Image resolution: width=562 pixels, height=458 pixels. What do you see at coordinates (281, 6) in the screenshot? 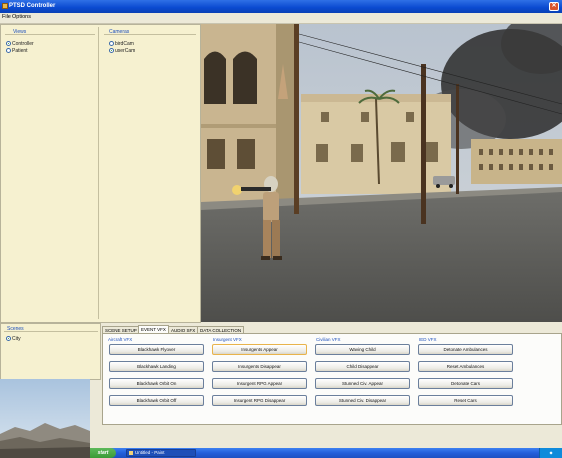
I see `title-bar: PTSD Controller ✕` at bounding box center [281, 6].